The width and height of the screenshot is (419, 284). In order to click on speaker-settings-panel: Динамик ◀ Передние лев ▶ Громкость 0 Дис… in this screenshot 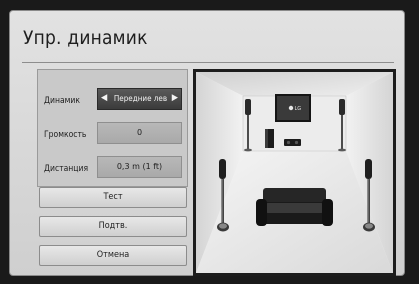, I will do `click(112, 128)`.